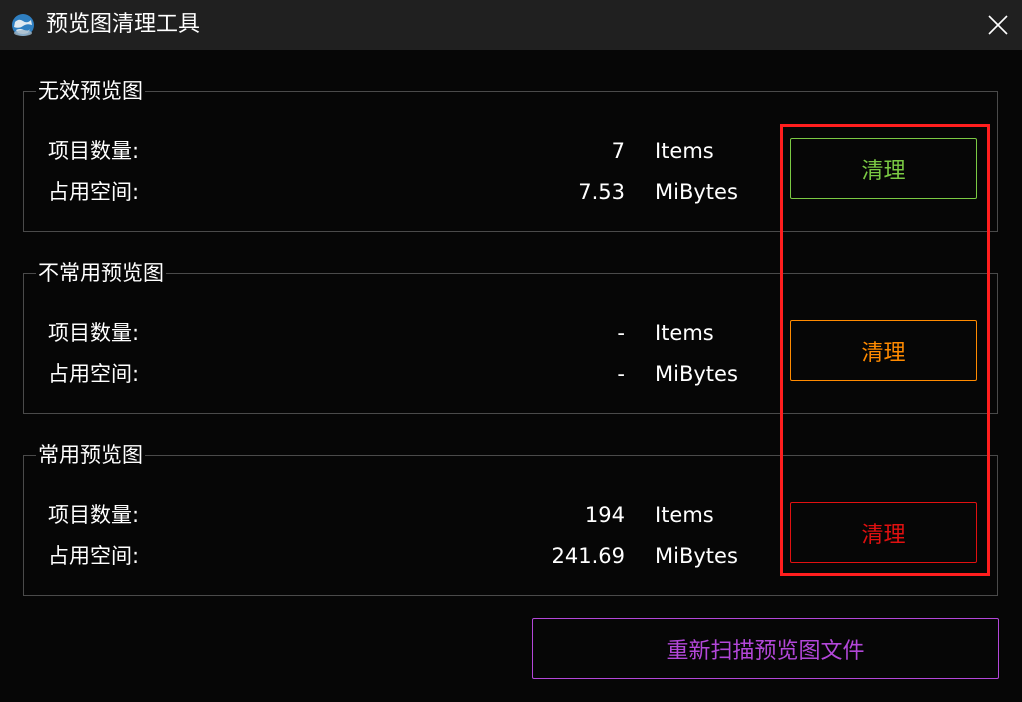 Image resolution: width=1022 pixels, height=702 pixels. What do you see at coordinates (621, 374) in the screenshot?
I see `space-used-value: -` at bounding box center [621, 374].